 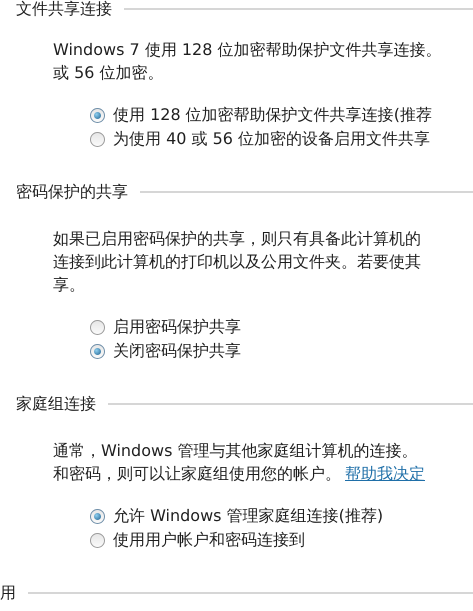 I want to click on option-label: 允许 Windows 管理家庭组连接(推荐), so click(x=248, y=516).